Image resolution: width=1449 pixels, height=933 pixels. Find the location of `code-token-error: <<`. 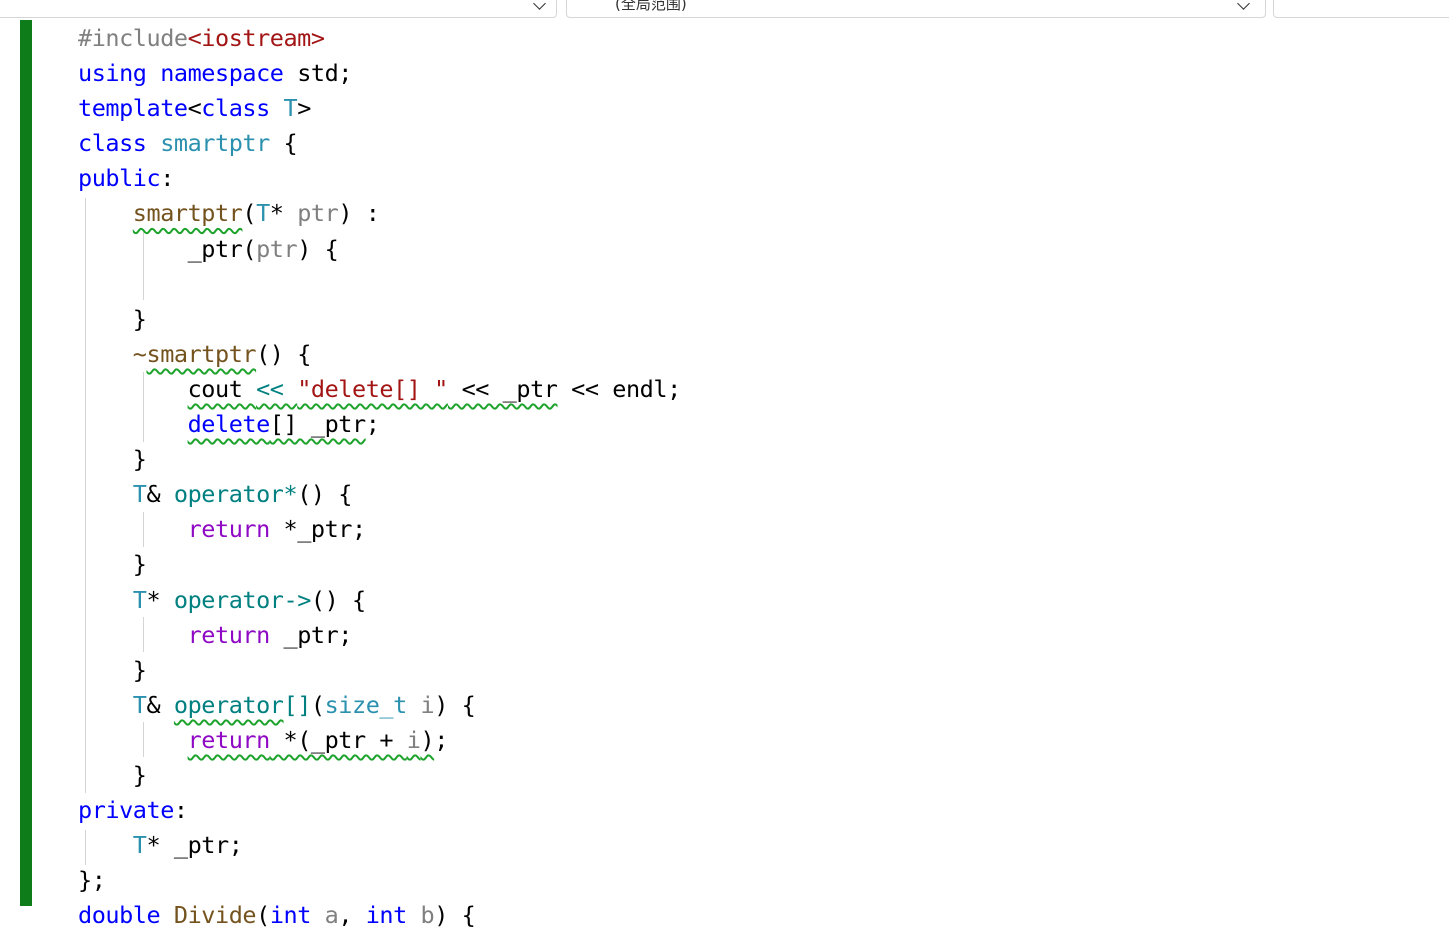

code-token-error: << is located at coordinates (277, 388).